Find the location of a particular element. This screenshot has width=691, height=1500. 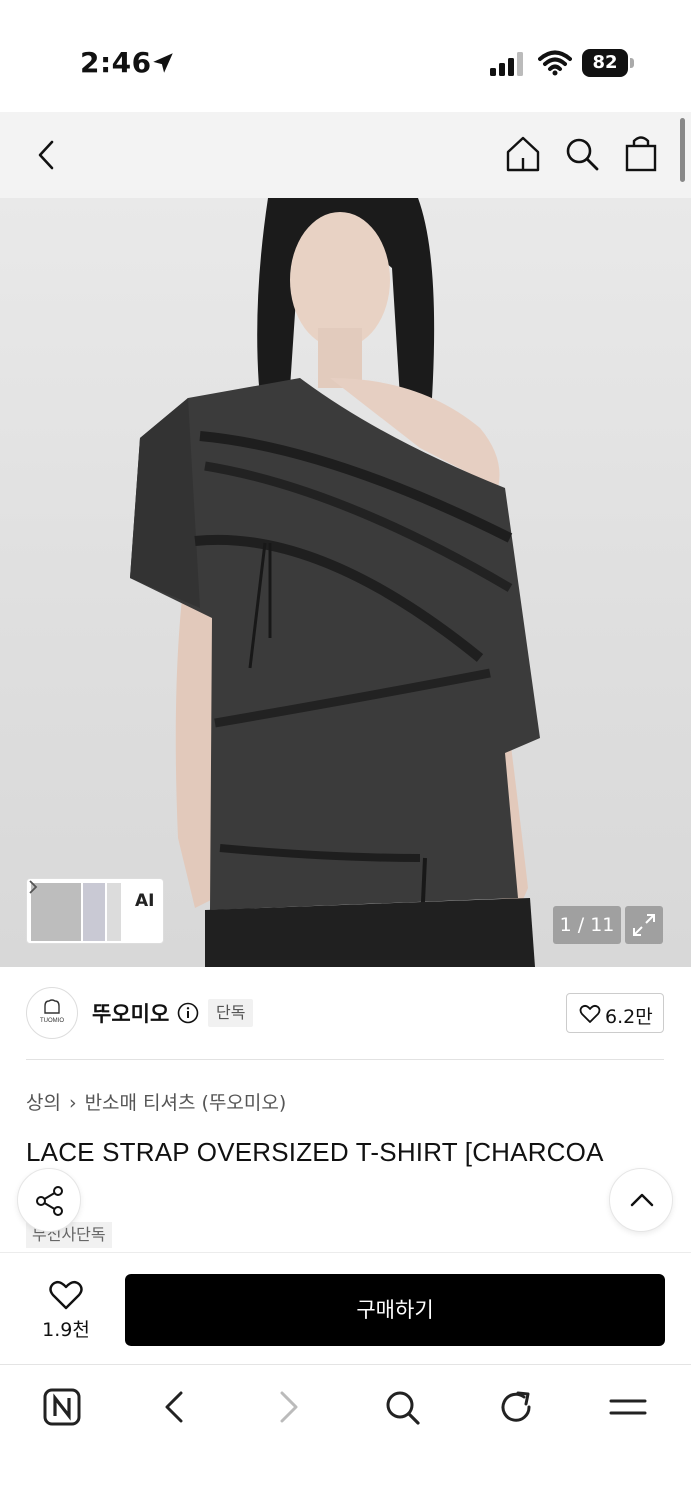

exclusive-badge: 단독 is located at coordinates (231, 1013).